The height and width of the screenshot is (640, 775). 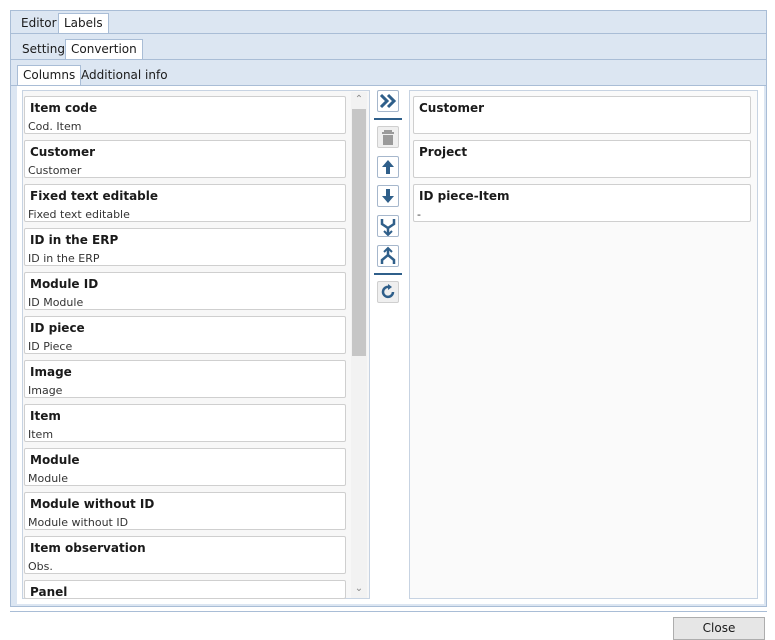 I want to click on delete-button, so click(x=388, y=137).